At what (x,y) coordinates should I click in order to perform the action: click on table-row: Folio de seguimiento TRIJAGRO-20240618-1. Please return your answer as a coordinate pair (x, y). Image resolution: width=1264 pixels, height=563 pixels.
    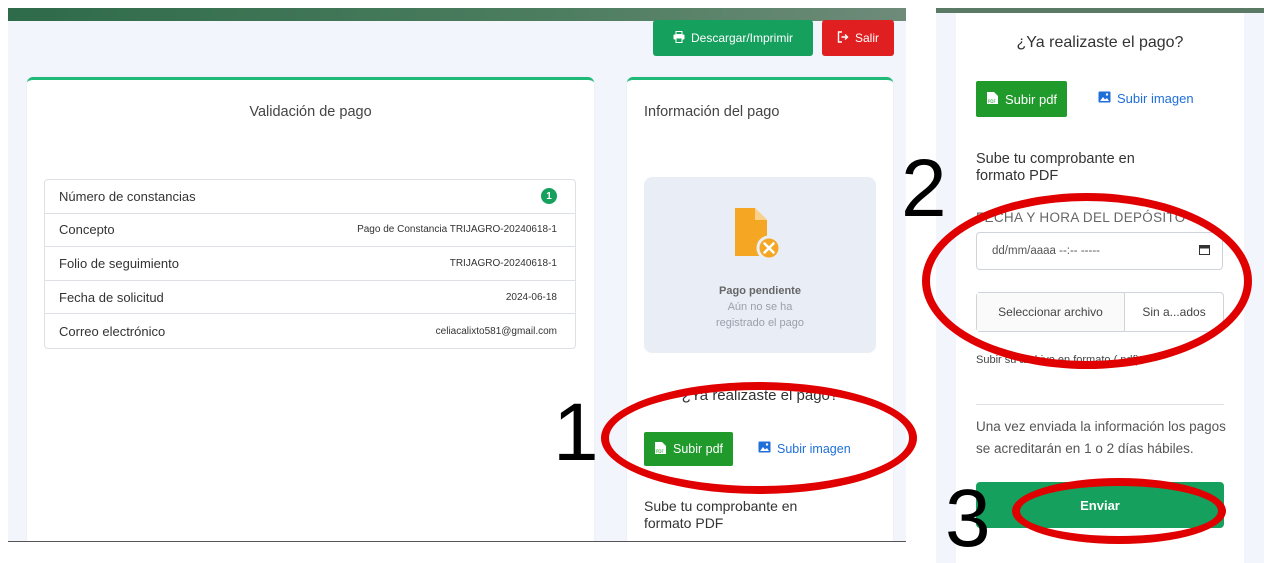
    Looking at the image, I should click on (310, 264).